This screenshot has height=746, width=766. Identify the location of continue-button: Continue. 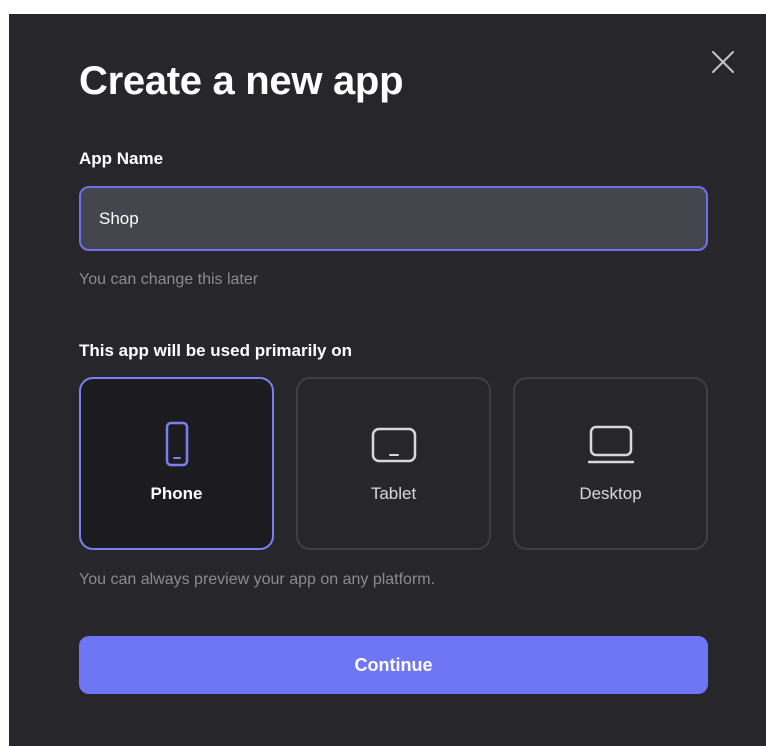
(393, 665).